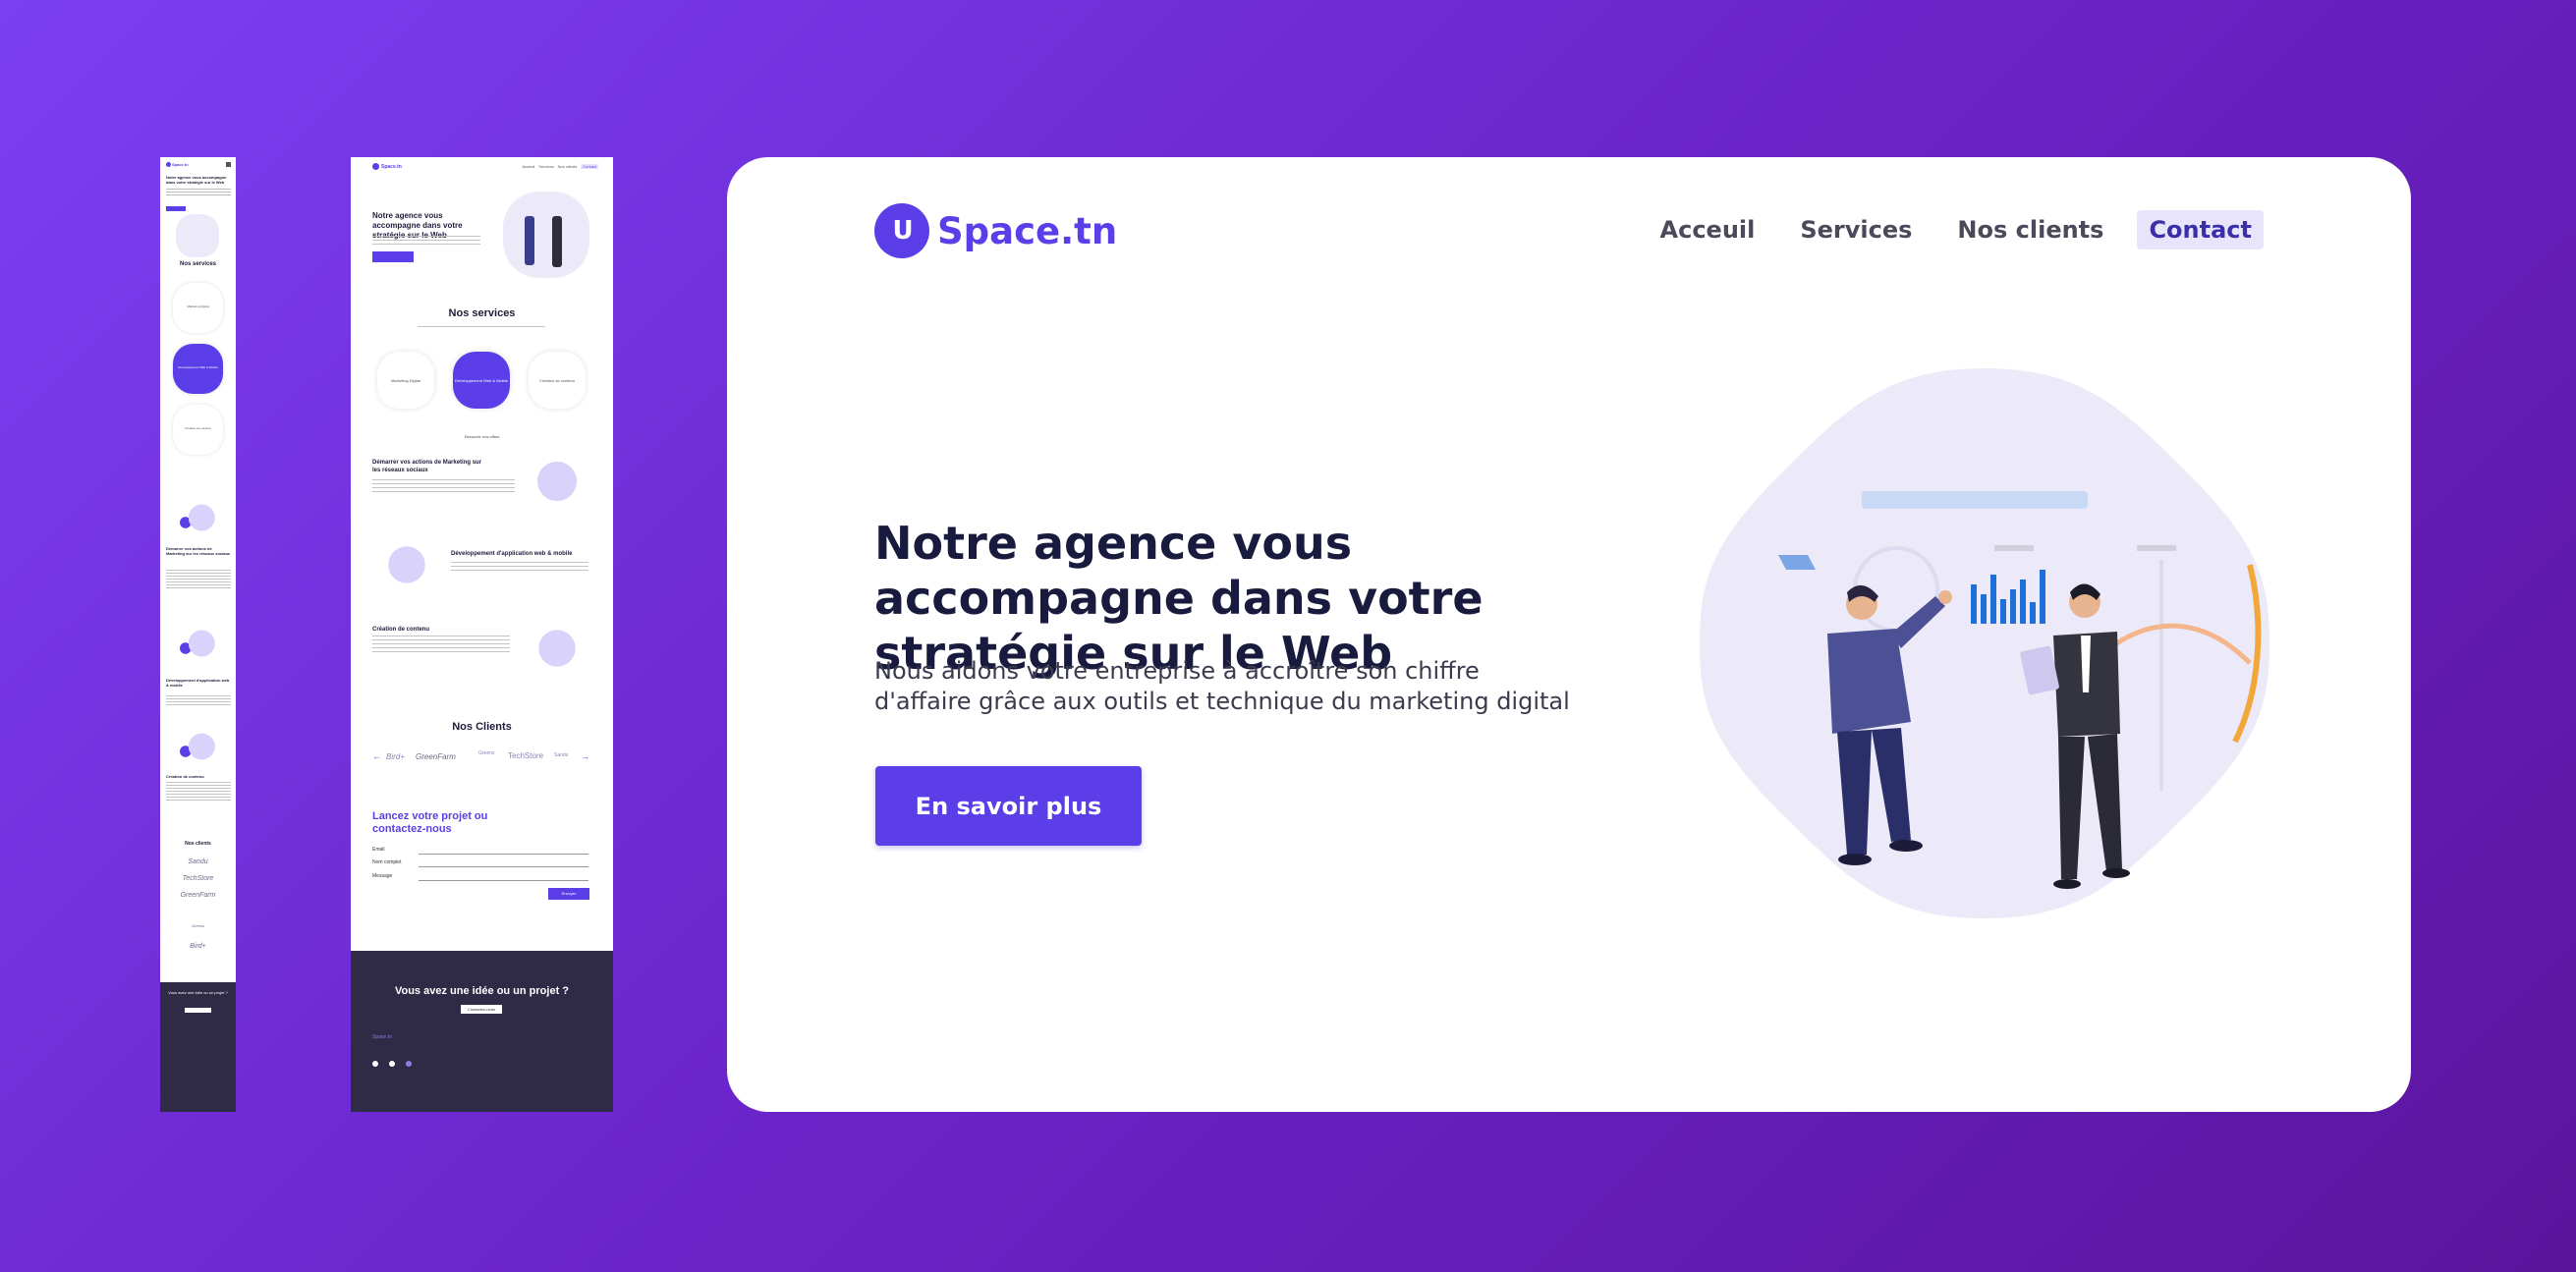  I want to click on email-field: Email, so click(480, 851).